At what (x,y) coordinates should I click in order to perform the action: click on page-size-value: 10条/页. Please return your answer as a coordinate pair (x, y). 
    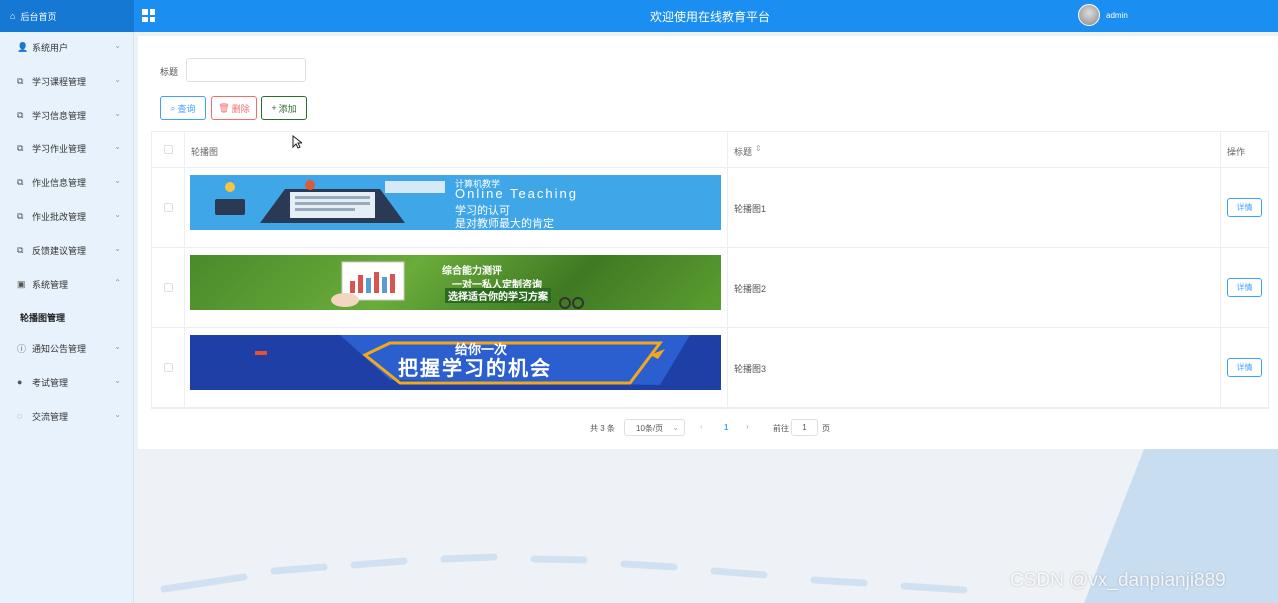
    Looking at the image, I should click on (650, 428).